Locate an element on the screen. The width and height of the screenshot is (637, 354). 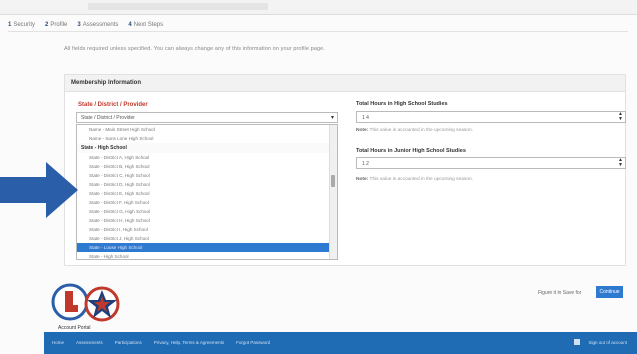
scrollbar-thumb is located at coordinates (333, 181).